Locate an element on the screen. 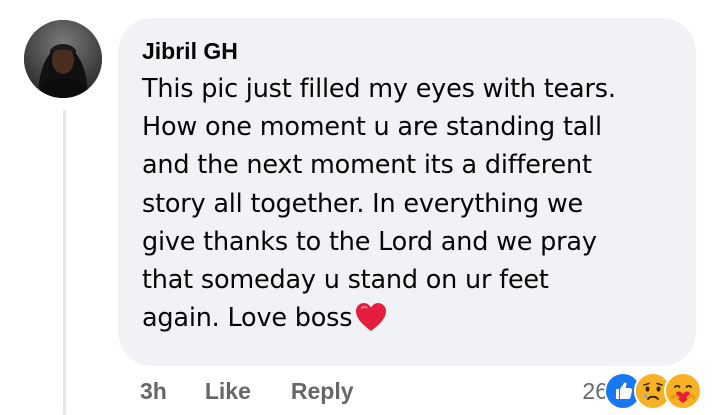  comment-timestamp: 3h is located at coordinates (153, 391).